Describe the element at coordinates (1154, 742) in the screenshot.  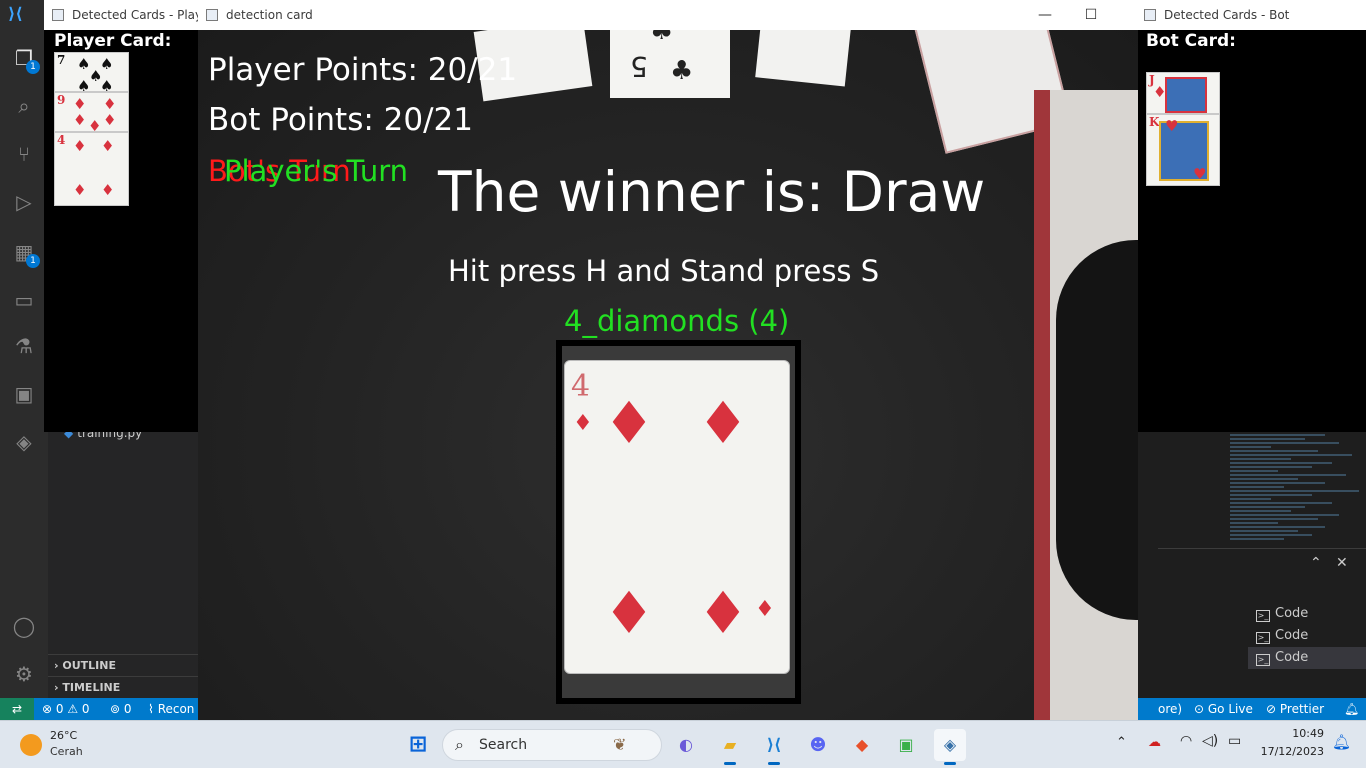
I see `network-error-icon: ☁` at that location.